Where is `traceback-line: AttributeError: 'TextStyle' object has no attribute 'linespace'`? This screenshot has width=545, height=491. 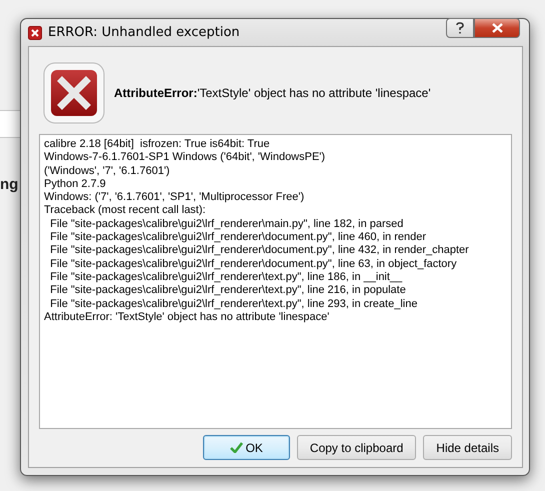 traceback-line: AttributeError: 'TextStyle' object has no attribute 'linespace' is located at coordinates (187, 317).